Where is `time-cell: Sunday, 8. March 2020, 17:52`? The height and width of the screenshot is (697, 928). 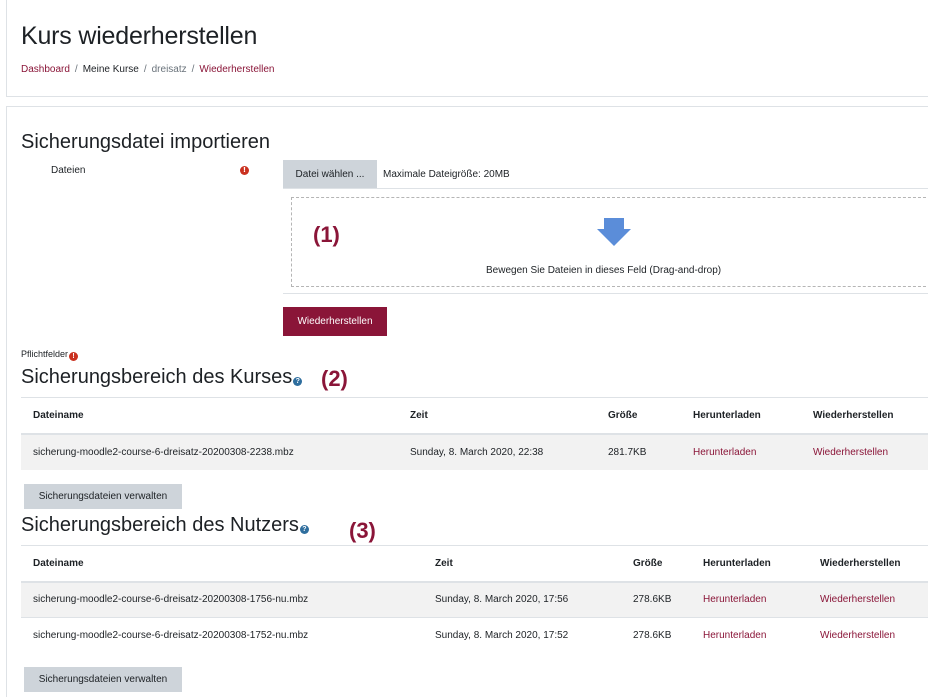 time-cell: Sunday, 8. March 2020, 17:52 is located at coordinates (534, 635).